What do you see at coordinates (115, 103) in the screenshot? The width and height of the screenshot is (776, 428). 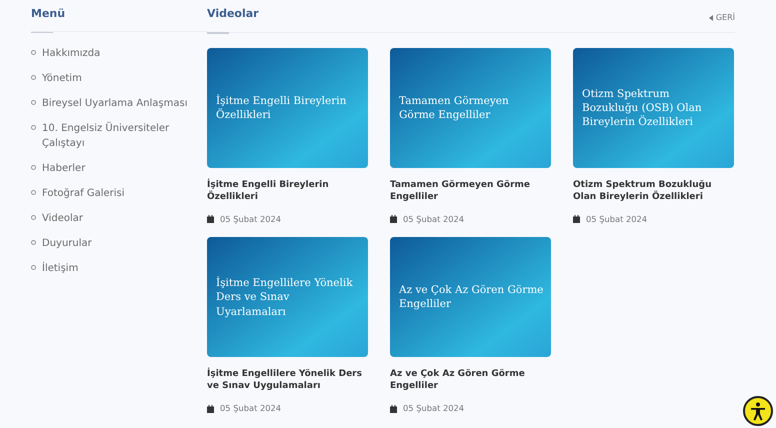 I see `menu-link: Bireysel Uyarlama Anlaşması` at bounding box center [115, 103].